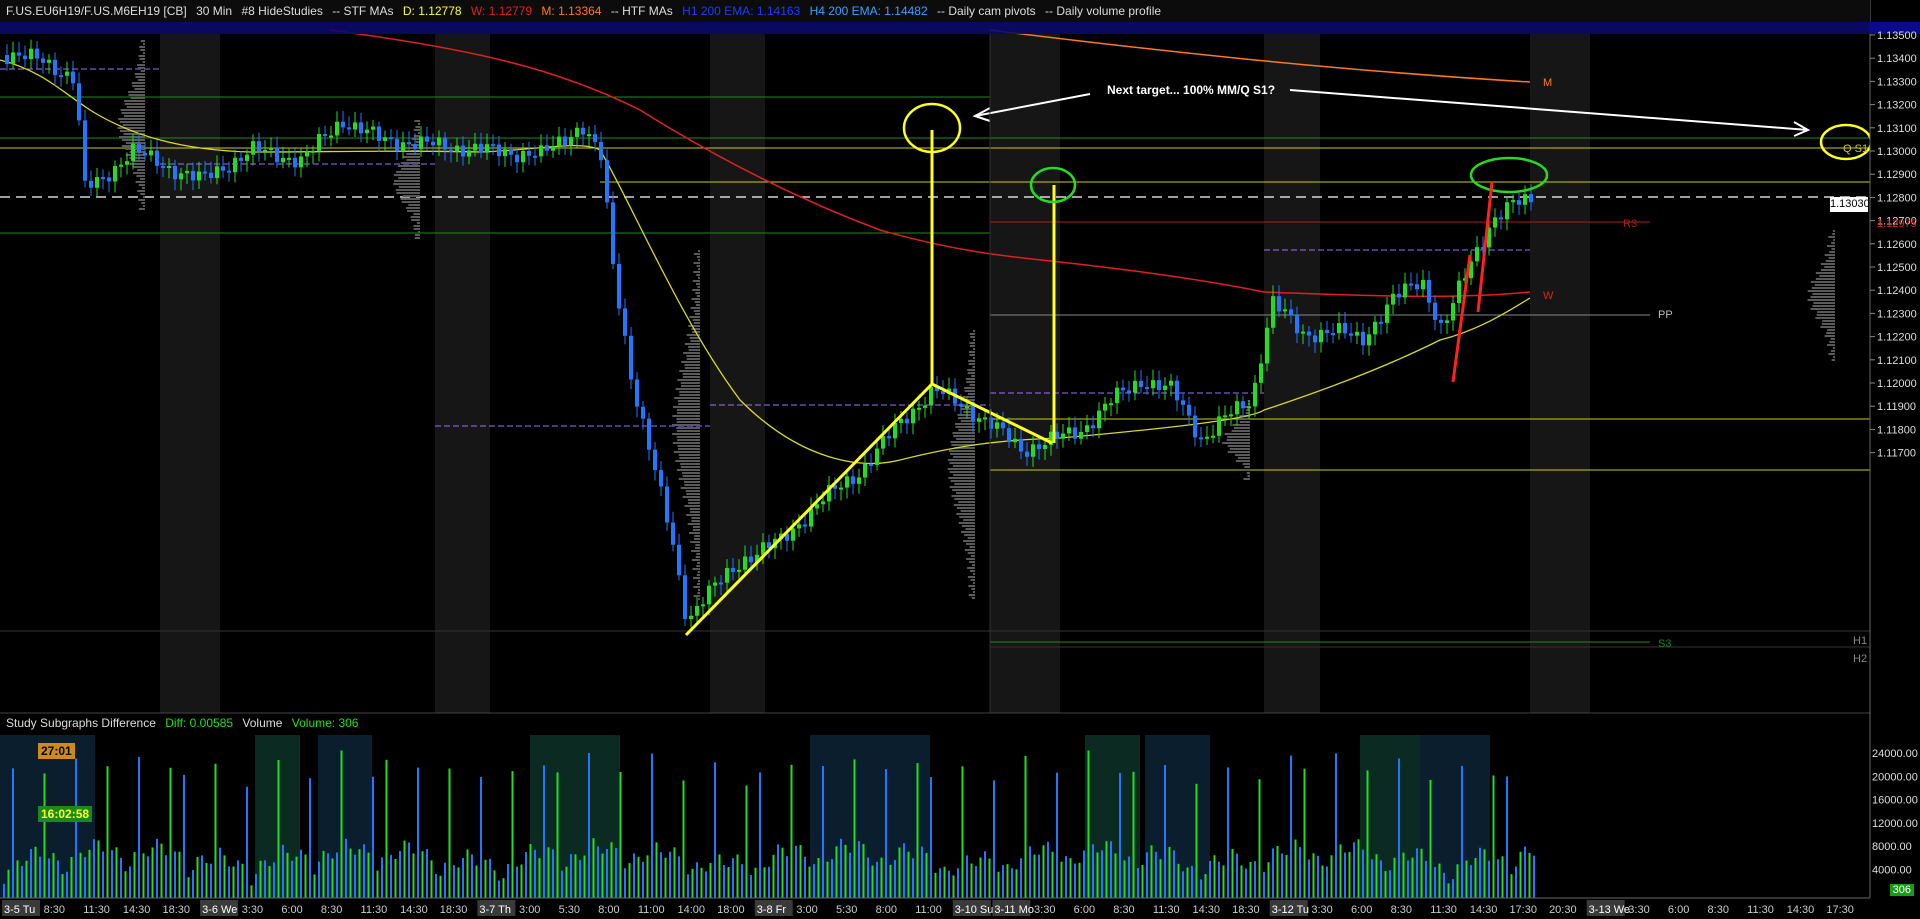  What do you see at coordinates (1014, 910) in the screenshot?
I see `time-label: 3-11 Mo` at bounding box center [1014, 910].